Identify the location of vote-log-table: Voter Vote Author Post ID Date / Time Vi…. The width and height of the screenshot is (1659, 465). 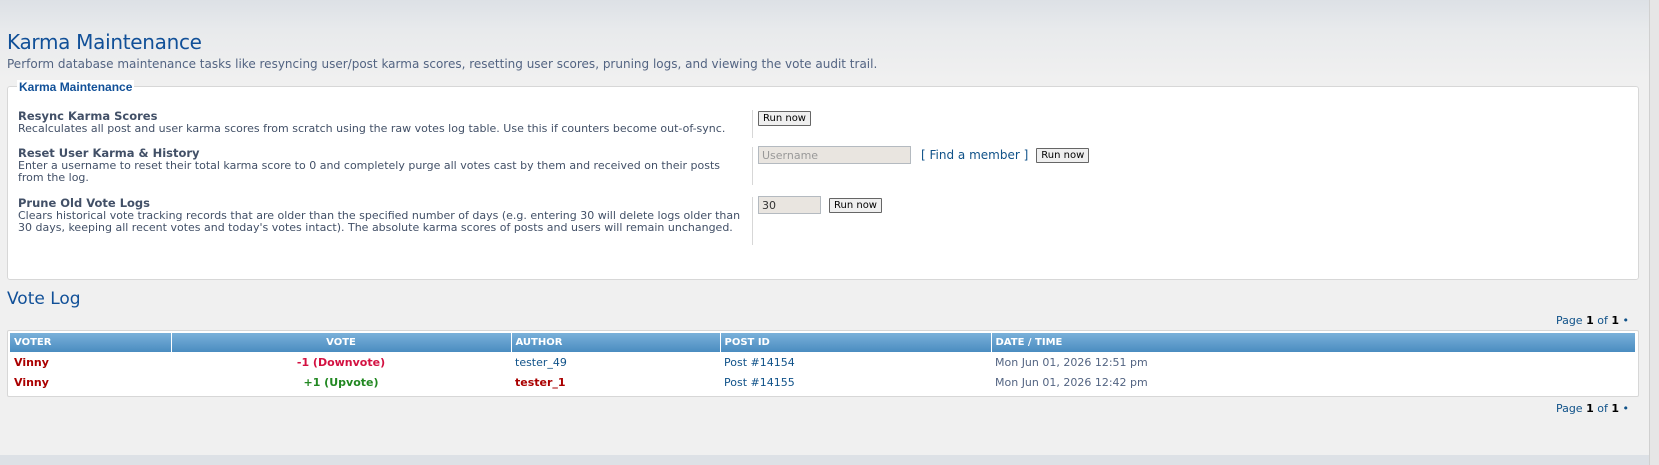
(823, 362).